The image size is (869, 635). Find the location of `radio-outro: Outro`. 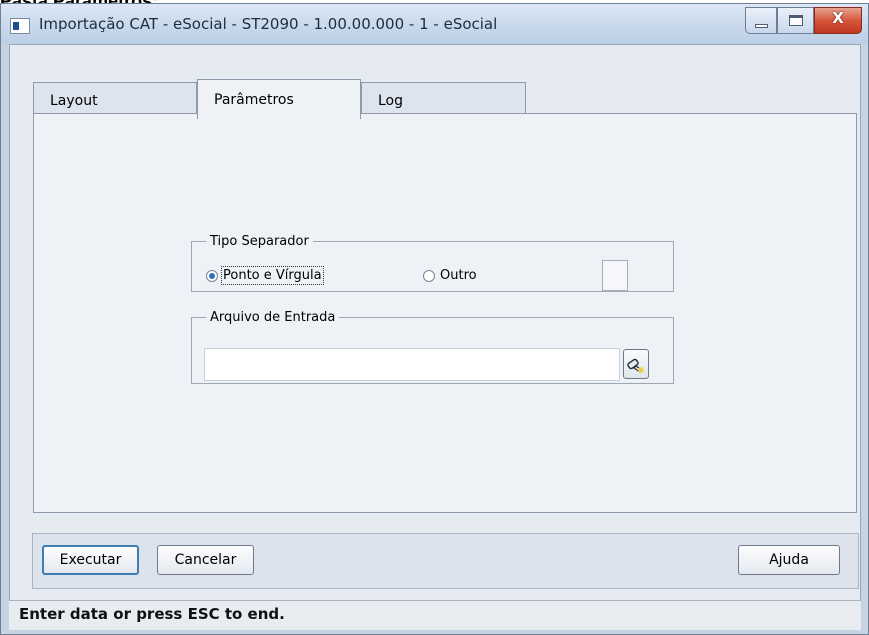

radio-outro: Outro is located at coordinates (450, 275).